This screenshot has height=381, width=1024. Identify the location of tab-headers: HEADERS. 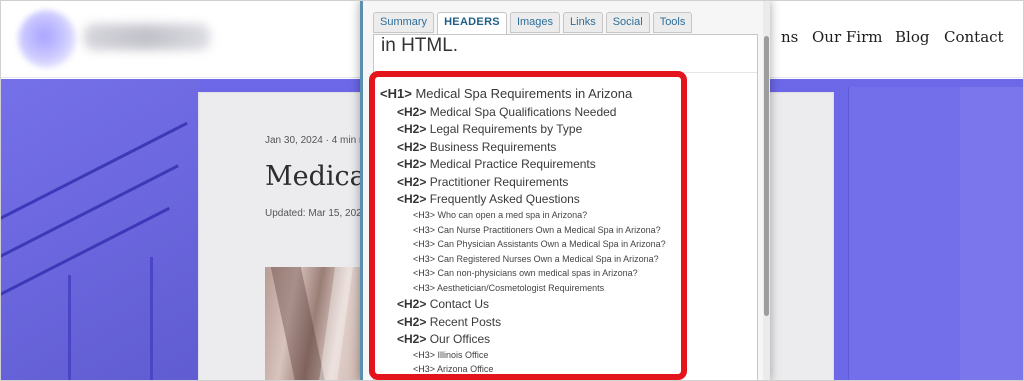
(472, 23).